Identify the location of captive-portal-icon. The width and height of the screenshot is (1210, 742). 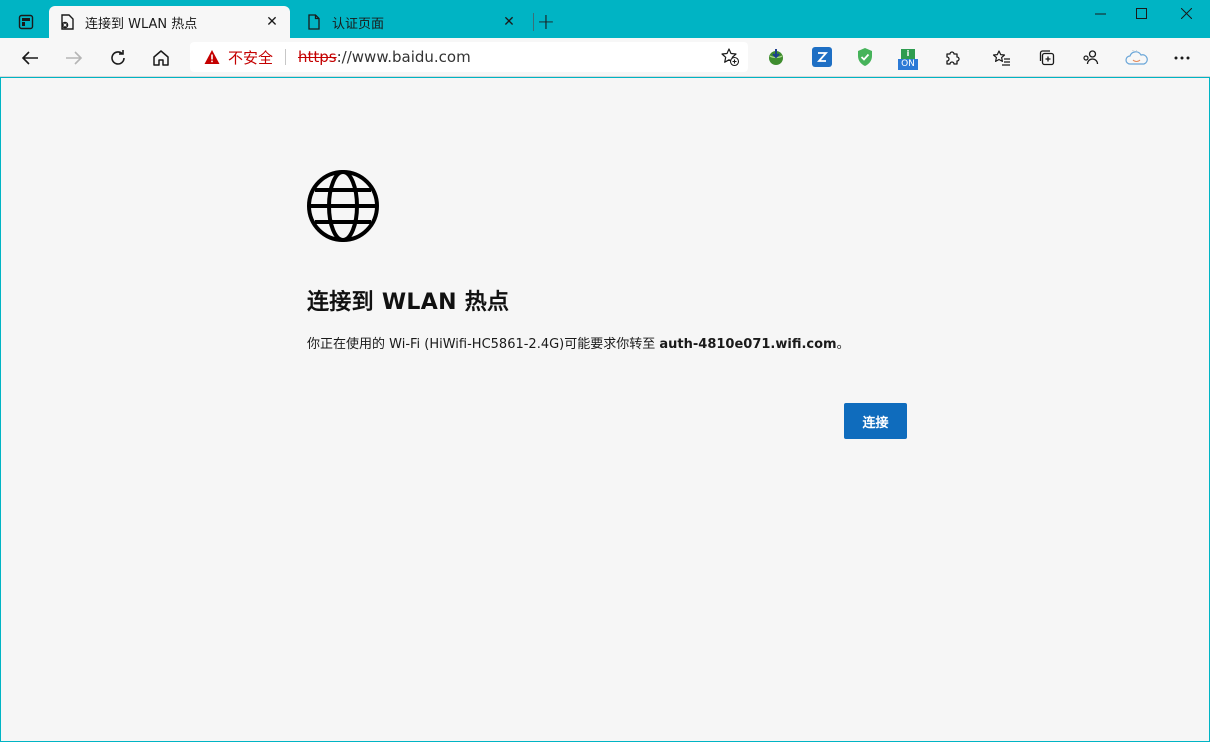
(67, 22).